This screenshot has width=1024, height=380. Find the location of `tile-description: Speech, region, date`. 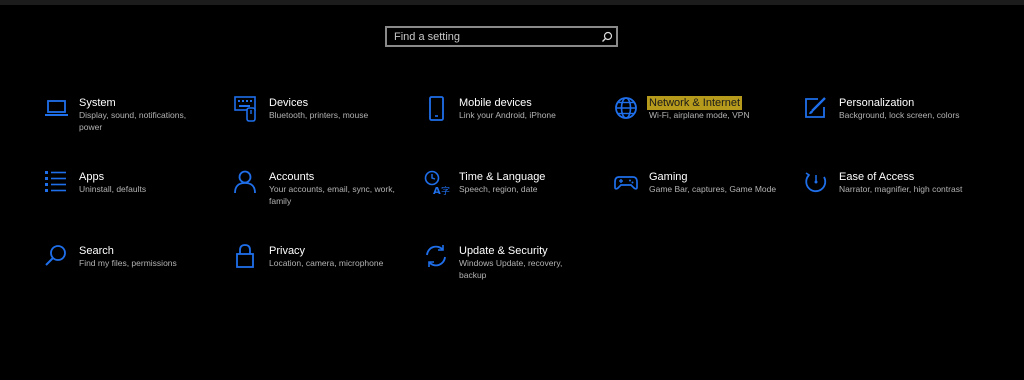

tile-description: Speech, region, date is located at coordinates (498, 189).